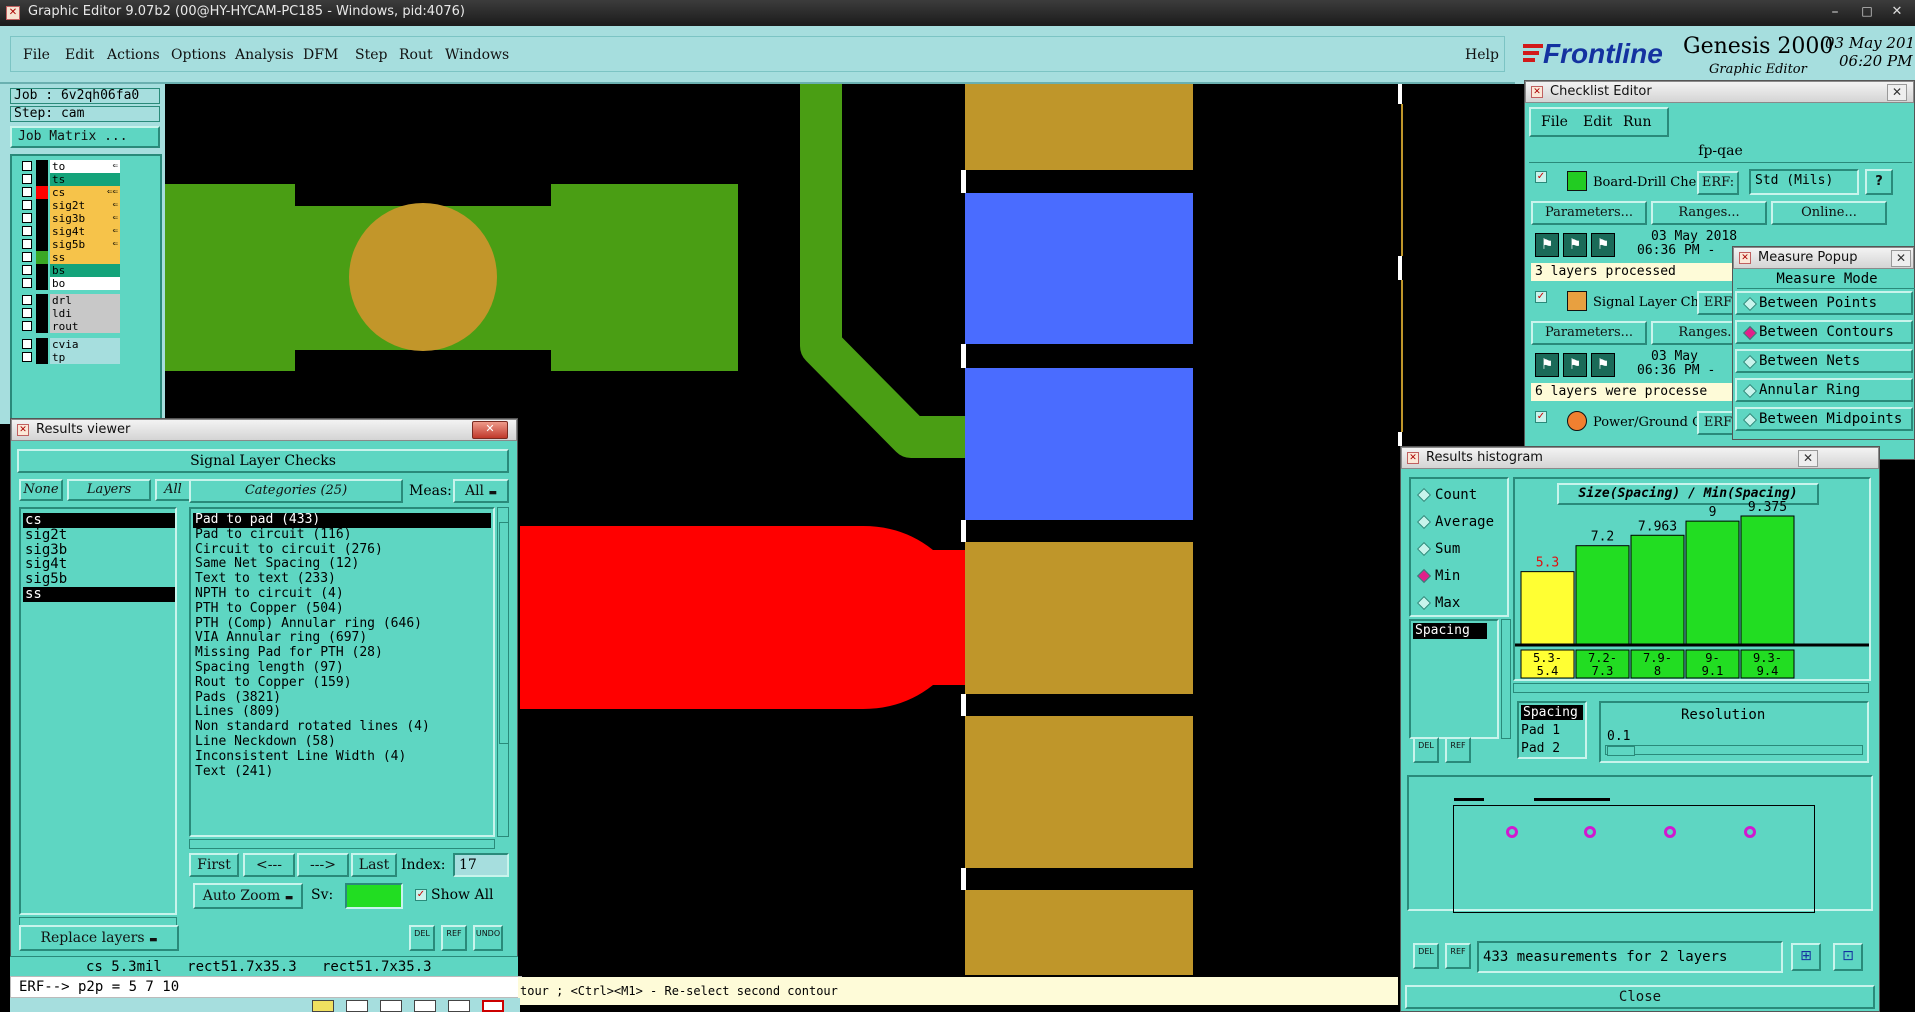  I want to click on histogram-mode-option: Average, so click(1459, 522).